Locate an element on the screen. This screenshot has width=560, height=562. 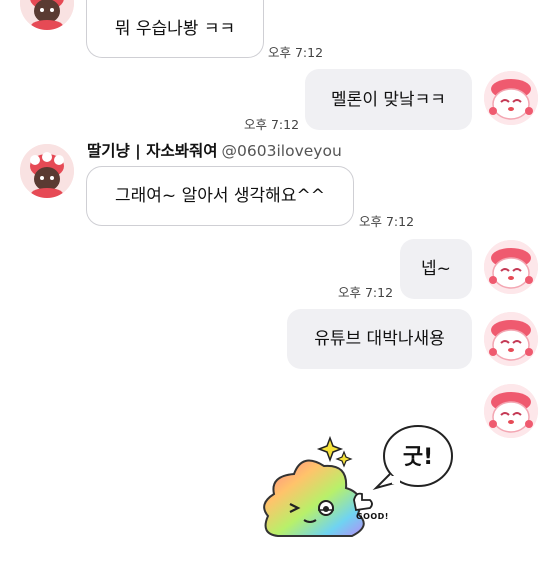
message-text: 그래여~ 알아서 생각해요^^ is located at coordinates (220, 196).